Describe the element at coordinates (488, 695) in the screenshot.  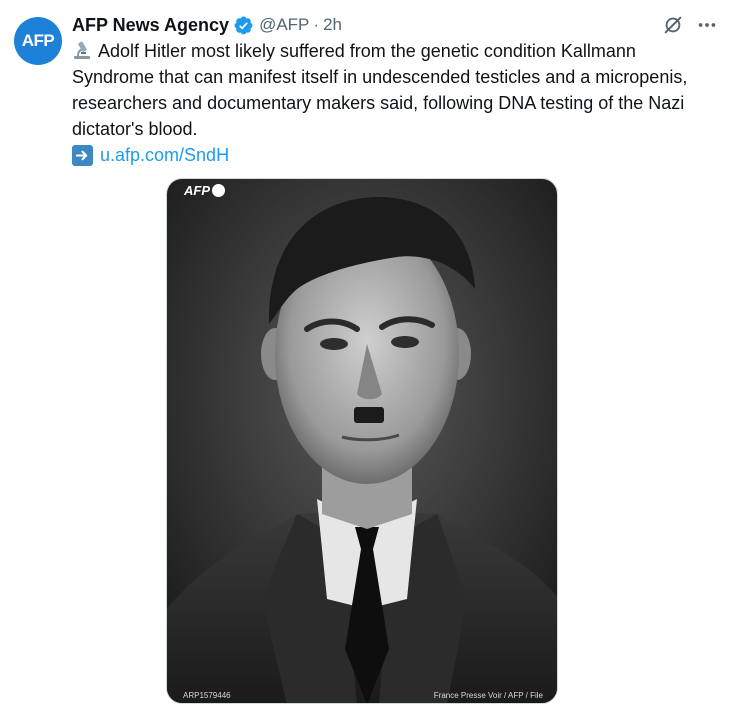
I see `photo-credit: France Presse Voir / AFP / File` at that location.